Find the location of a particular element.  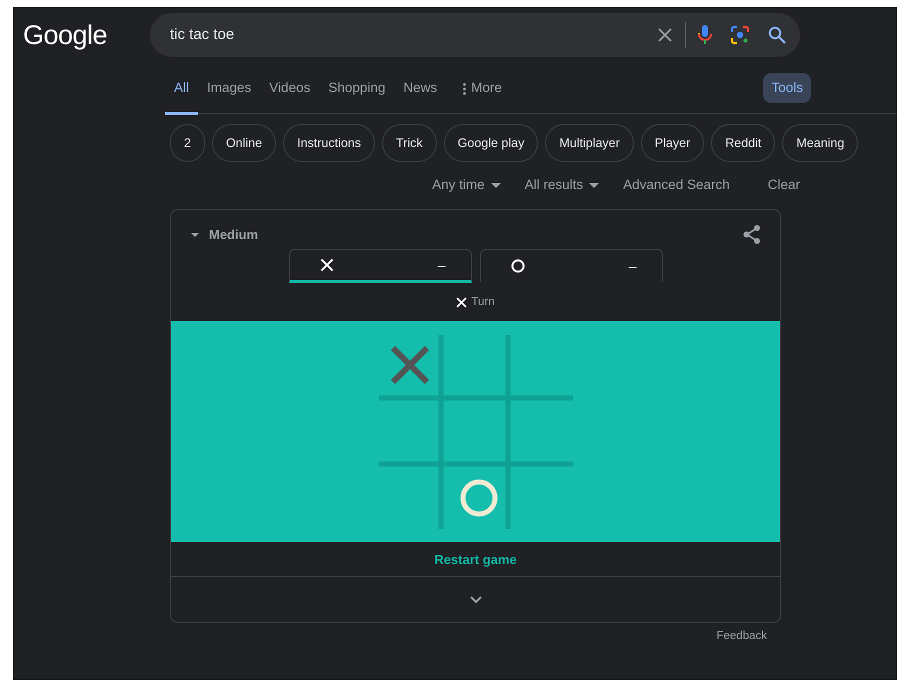

camera-icon is located at coordinates (740, 35).